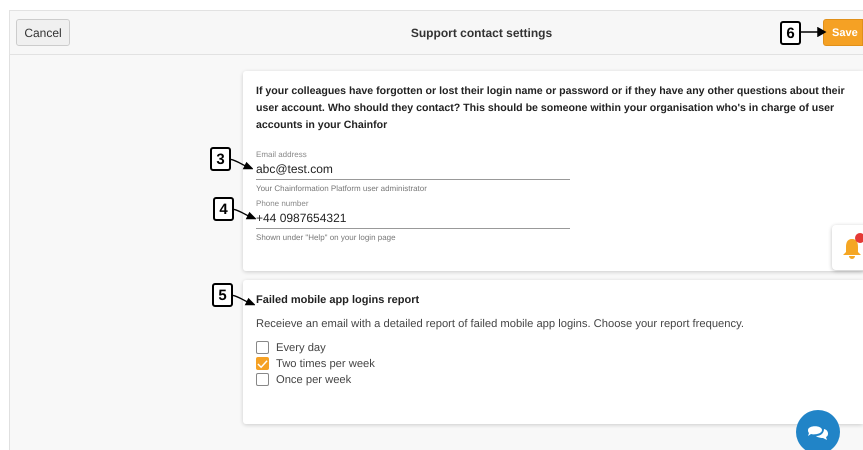 This screenshot has width=863, height=450. Describe the element at coordinates (325, 364) in the screenshot. I see `checkbox-label: Two times per week` at that location.